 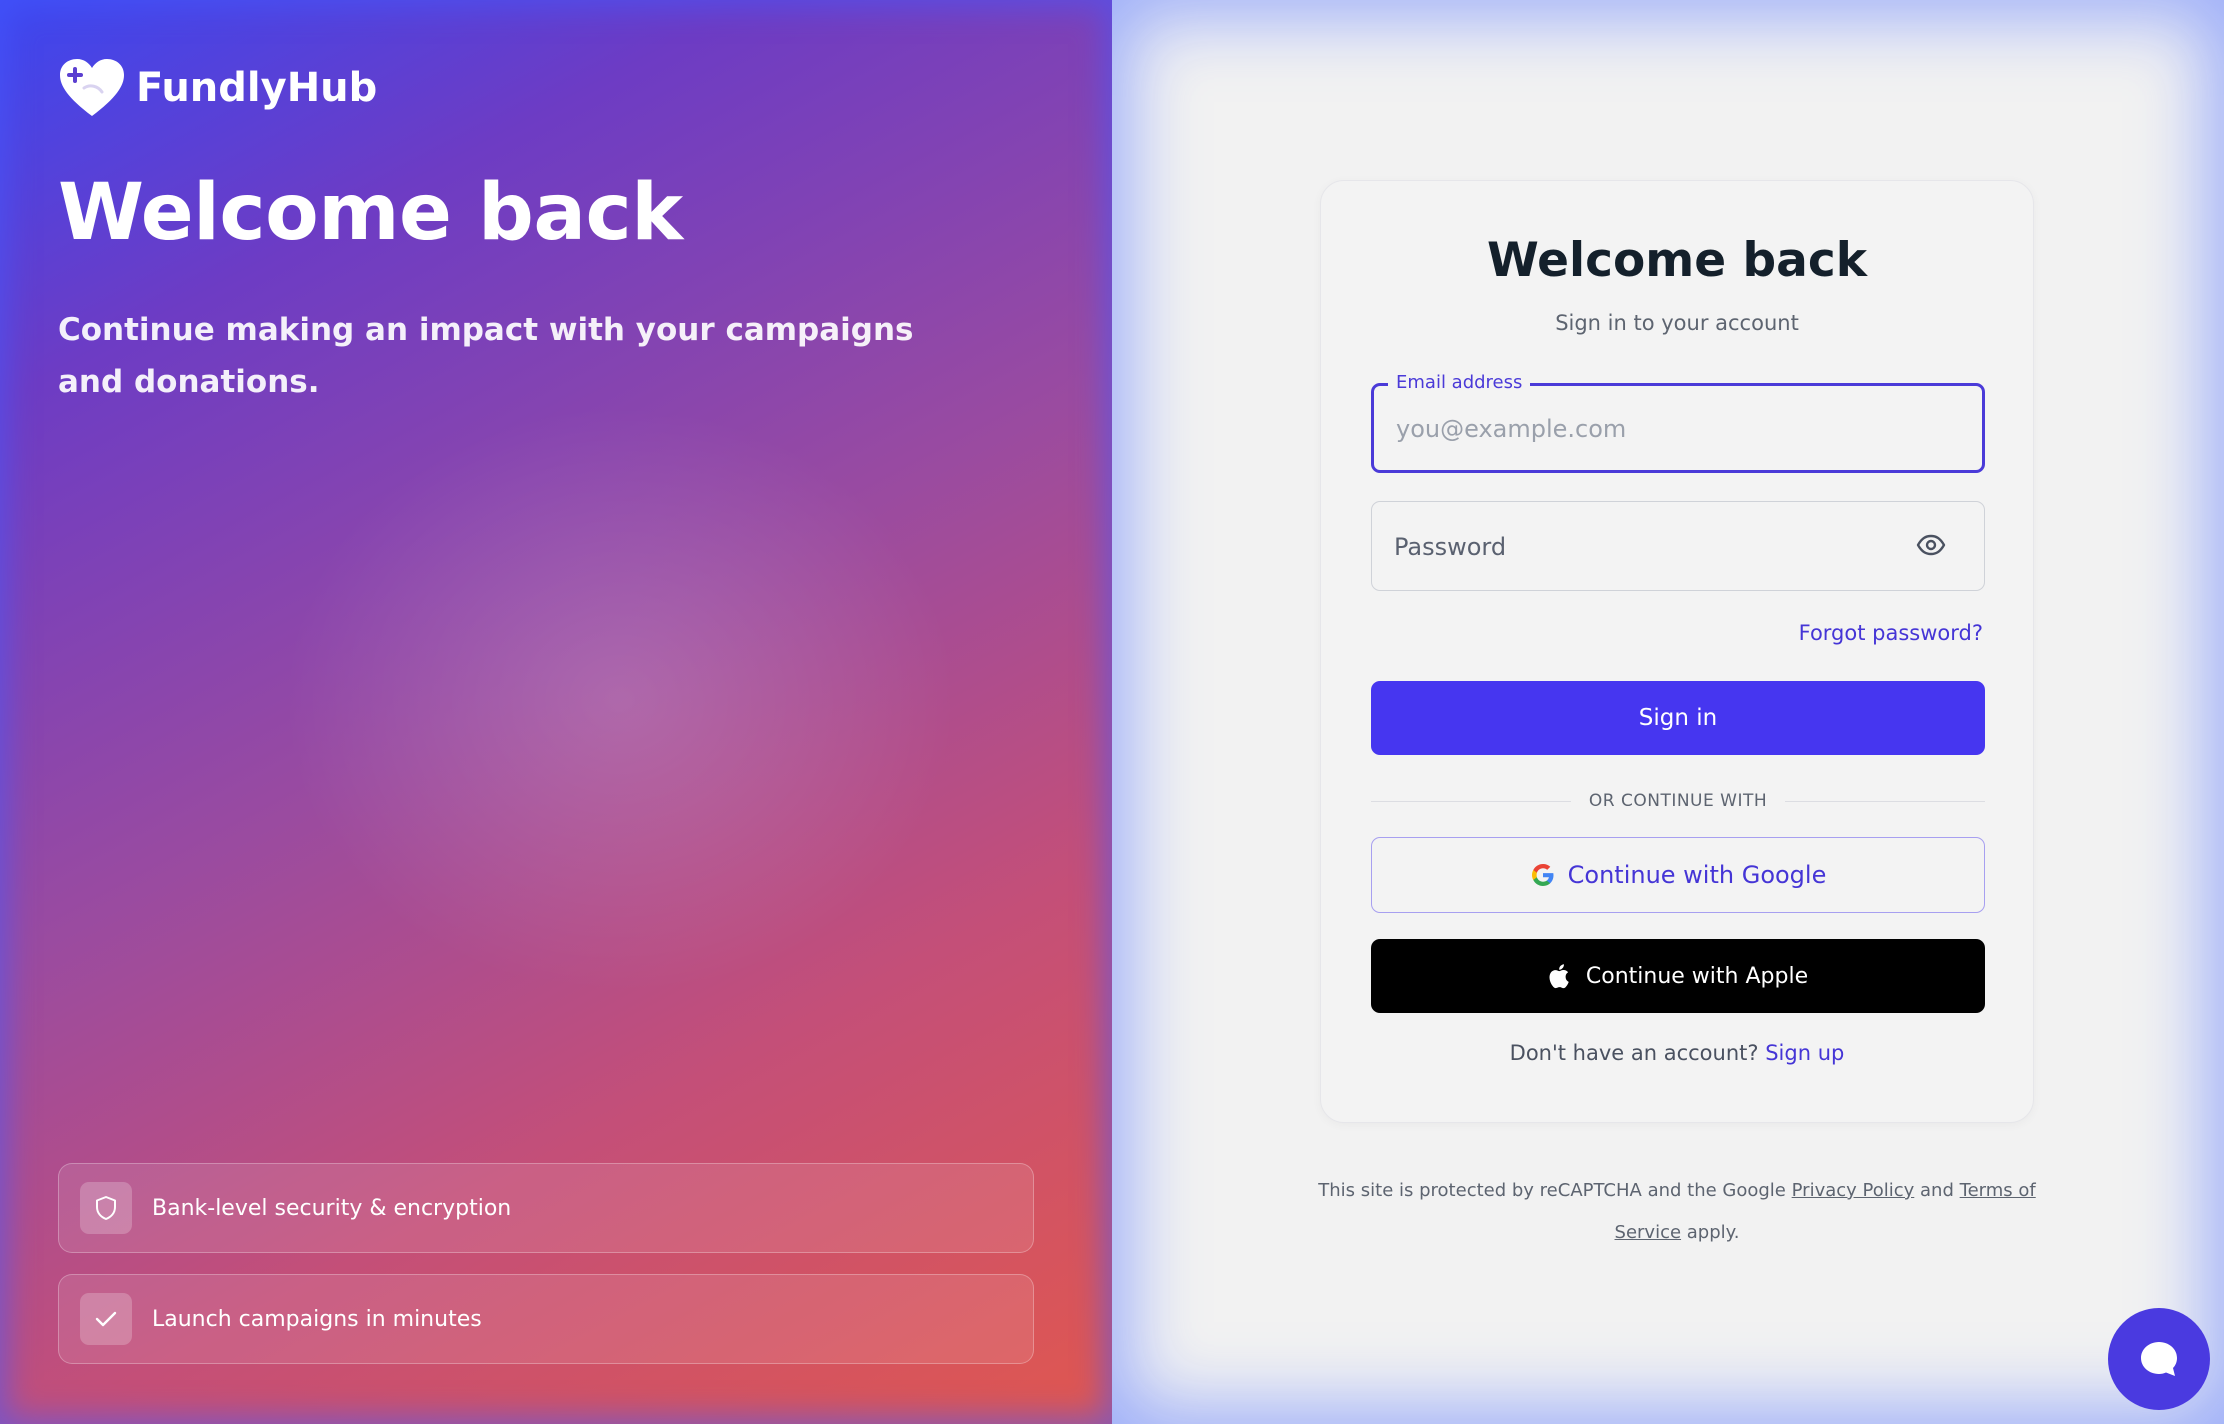 I want to click on forgot-password-link: Forgot password?, so click(x=1891, y=633).